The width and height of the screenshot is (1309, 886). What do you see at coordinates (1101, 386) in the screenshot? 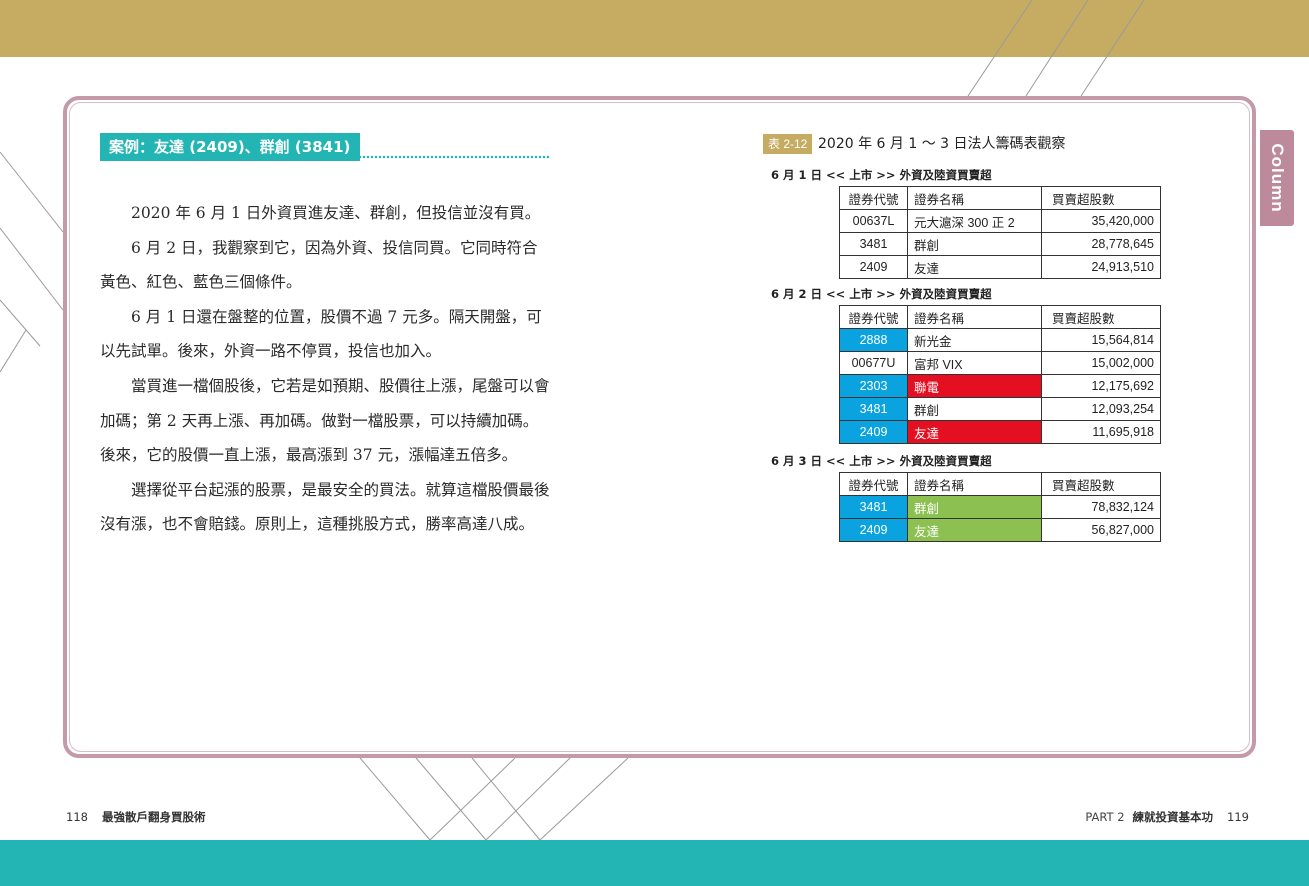
I see `cell-shares: 12,175,692` at bounding box center [1101, 386].